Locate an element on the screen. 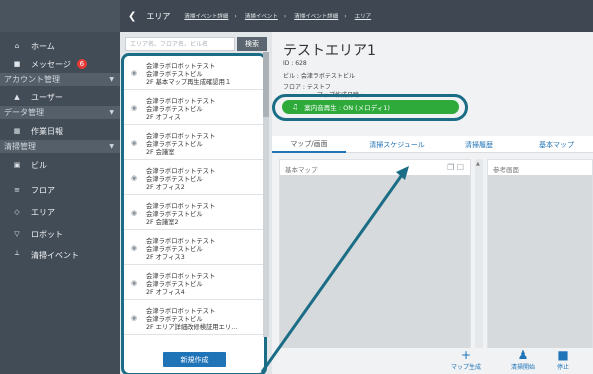 The height and width of the screenshot is (374, 593). user-icon: ▲ is located at coordinates (17, 97).